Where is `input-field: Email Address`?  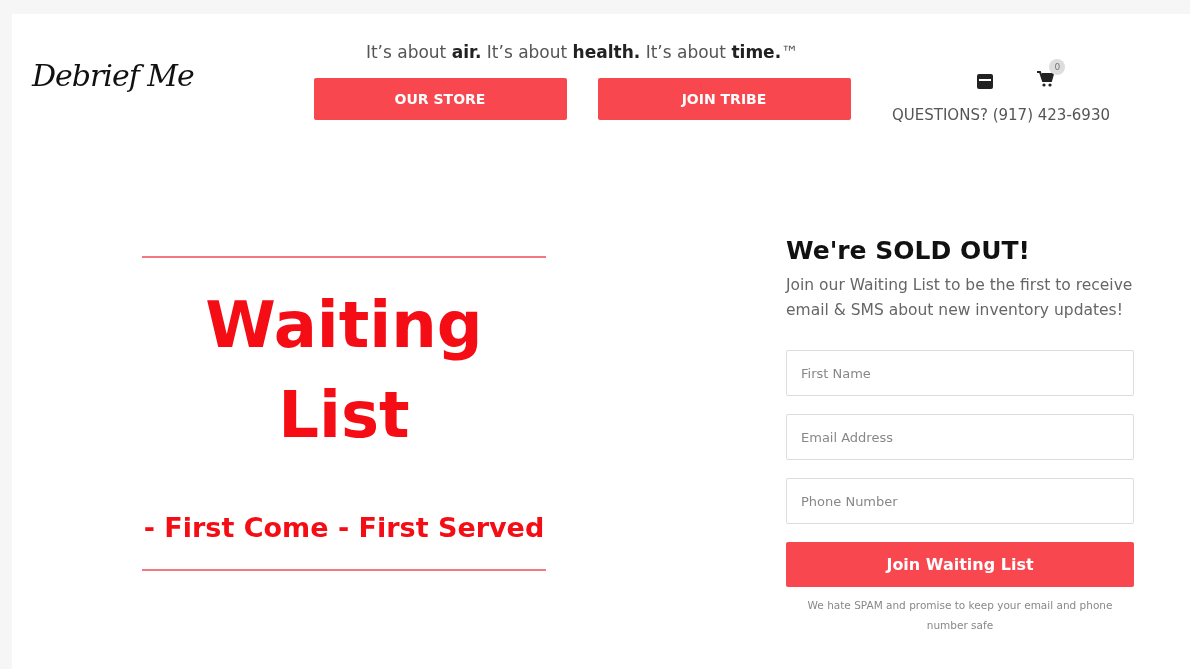
input-field: Email Address is located at coordinates (960, 437).